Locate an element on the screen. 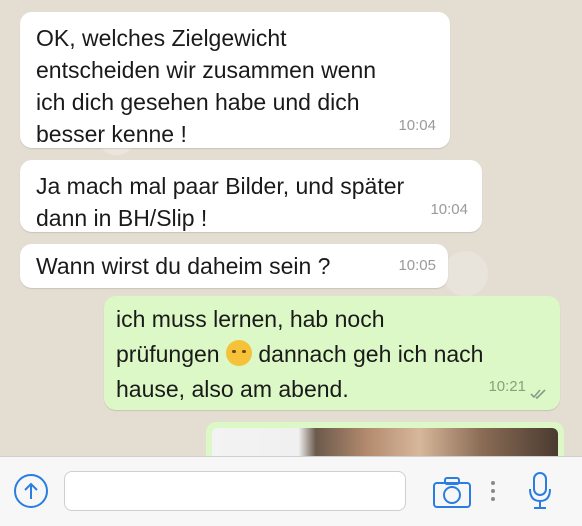 Image resolution: width=582 pixels, height=526 pixels. vertical-dots-icon is located at coordinates (493, 491).